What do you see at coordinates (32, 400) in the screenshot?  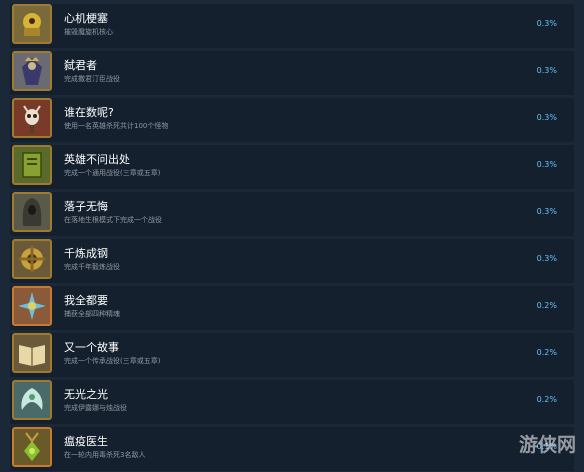 I see `crescent-wings-icon` at bounding box center [32, 400].